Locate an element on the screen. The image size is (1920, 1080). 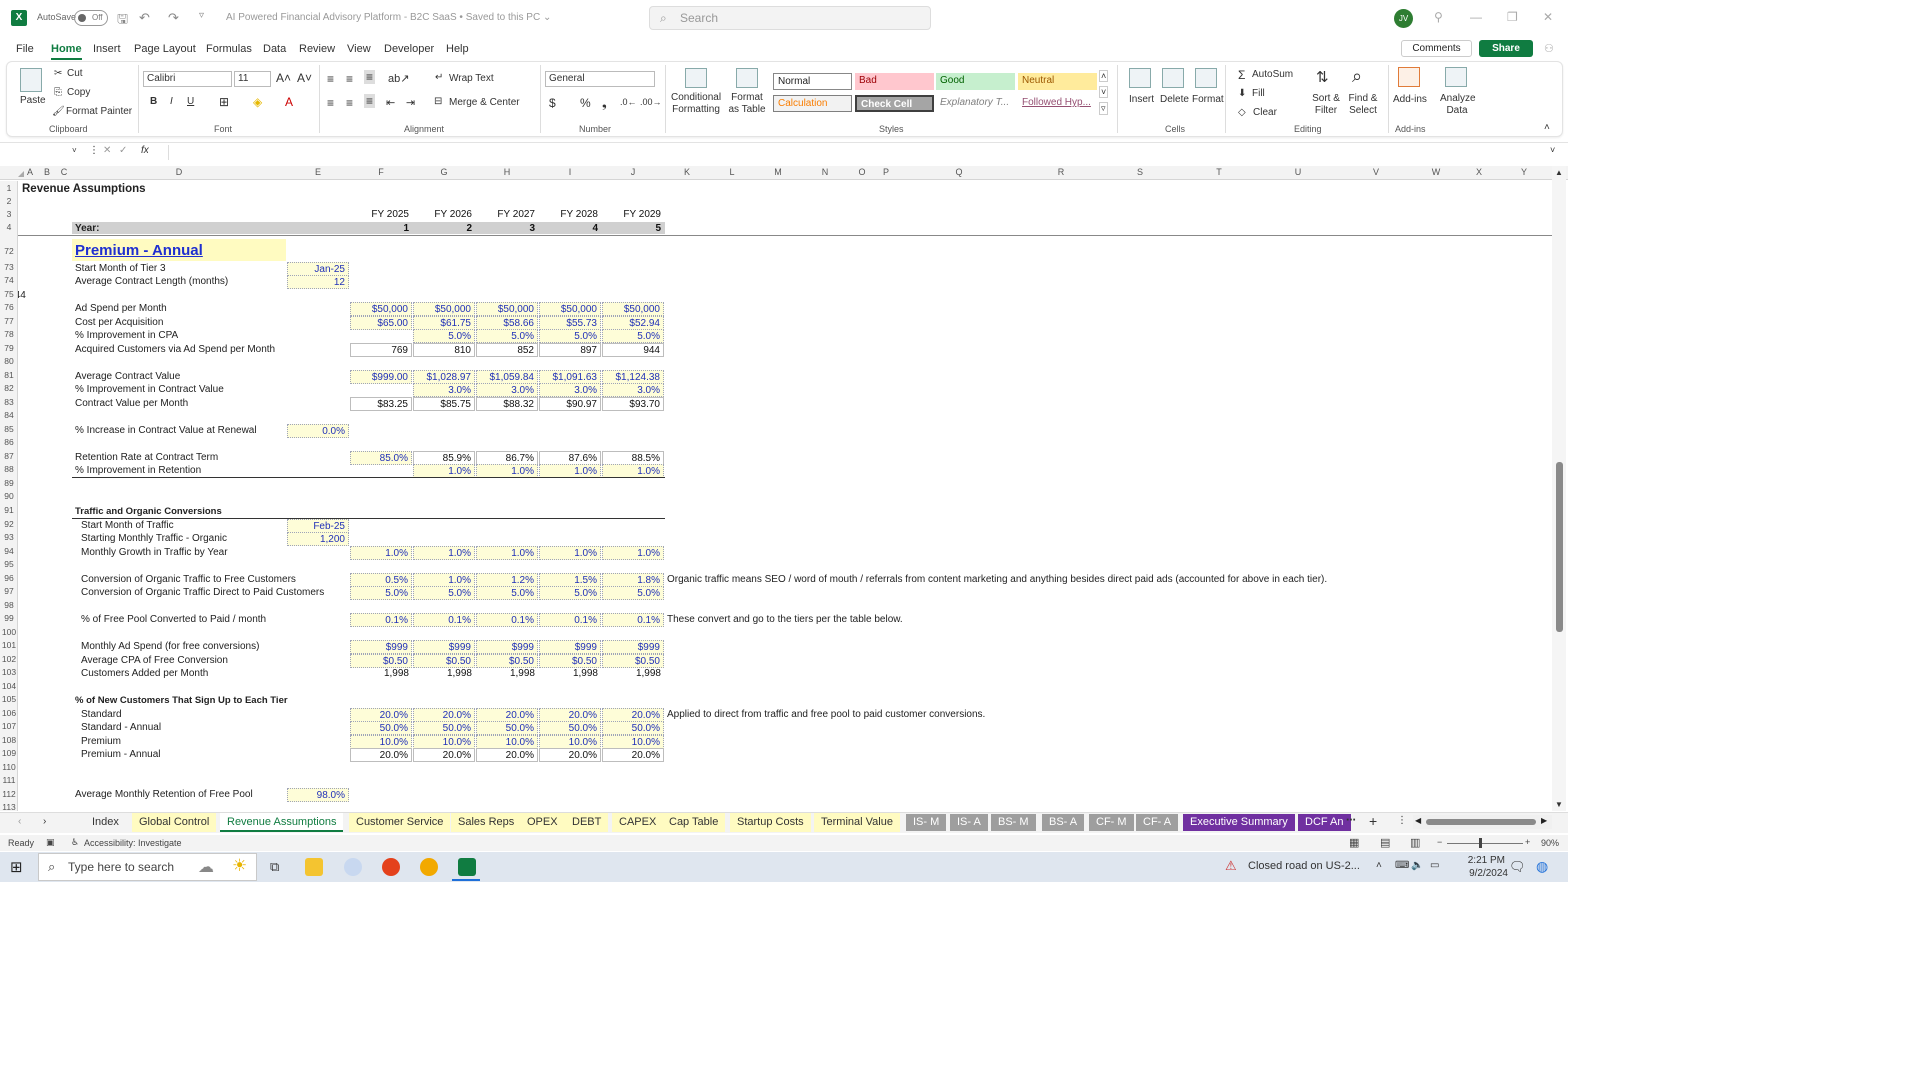
row-header: 72 is located at coordinates (9, 251).